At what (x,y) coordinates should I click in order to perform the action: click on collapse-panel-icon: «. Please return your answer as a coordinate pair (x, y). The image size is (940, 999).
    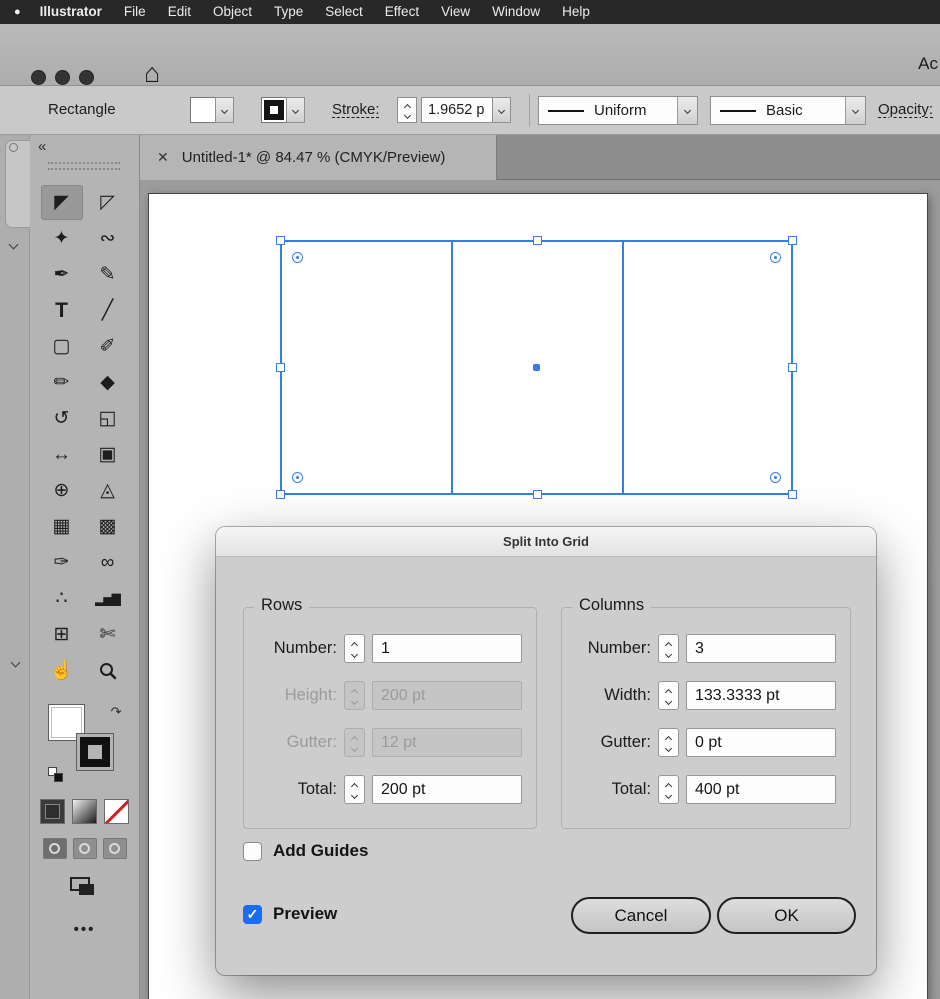
    Looking at the image, I should click on (42, 146).